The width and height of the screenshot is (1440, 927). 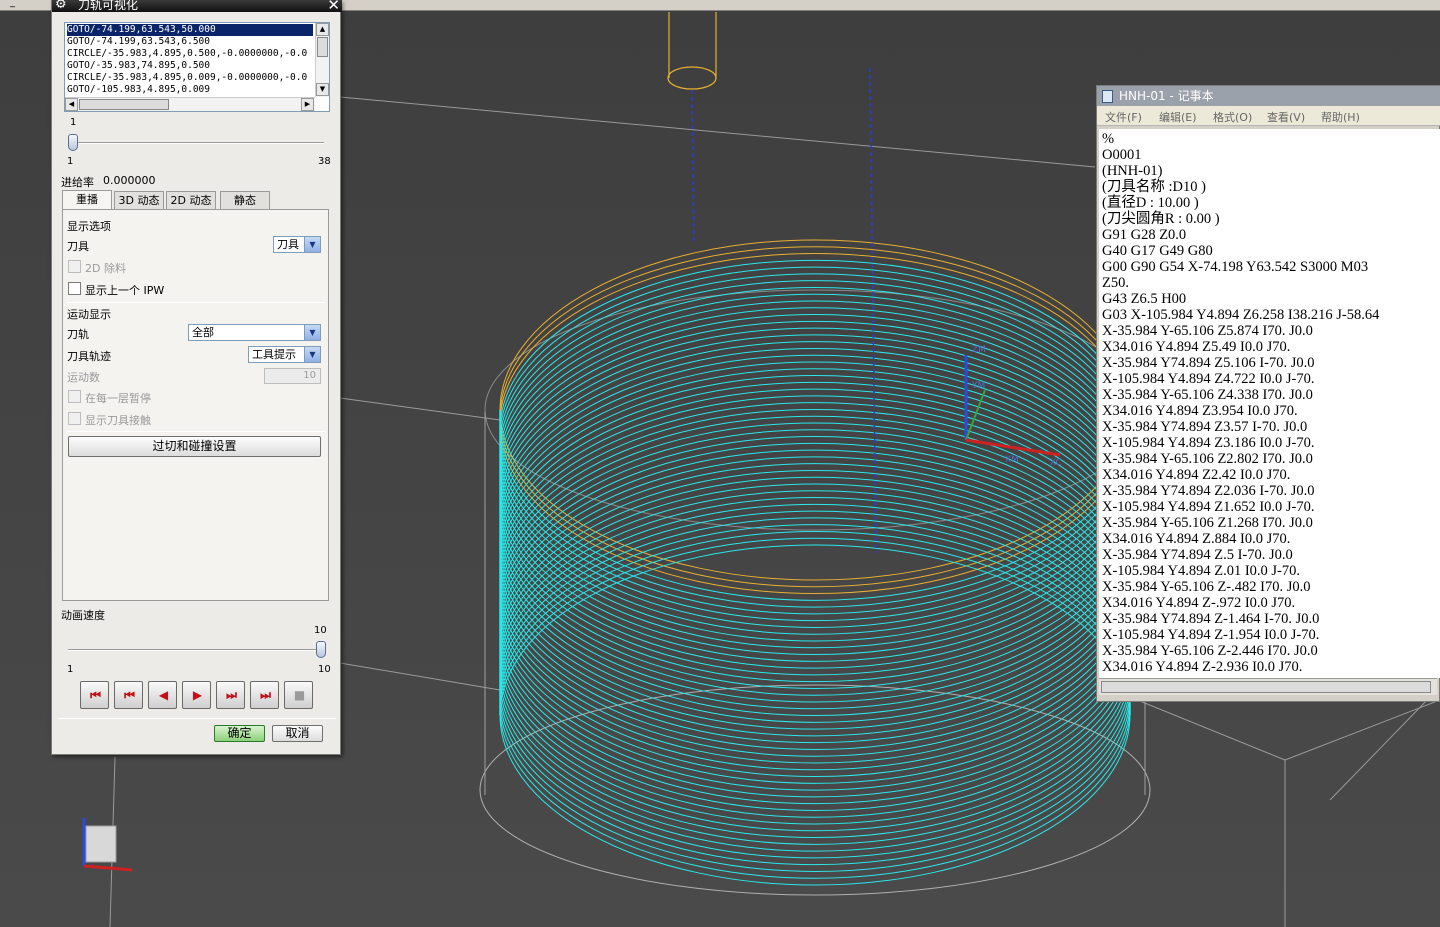 What do you see at coordinates (292, 376) in the screenshot?
I see `motion-count-field: 10` at bounding box center [292, 376].